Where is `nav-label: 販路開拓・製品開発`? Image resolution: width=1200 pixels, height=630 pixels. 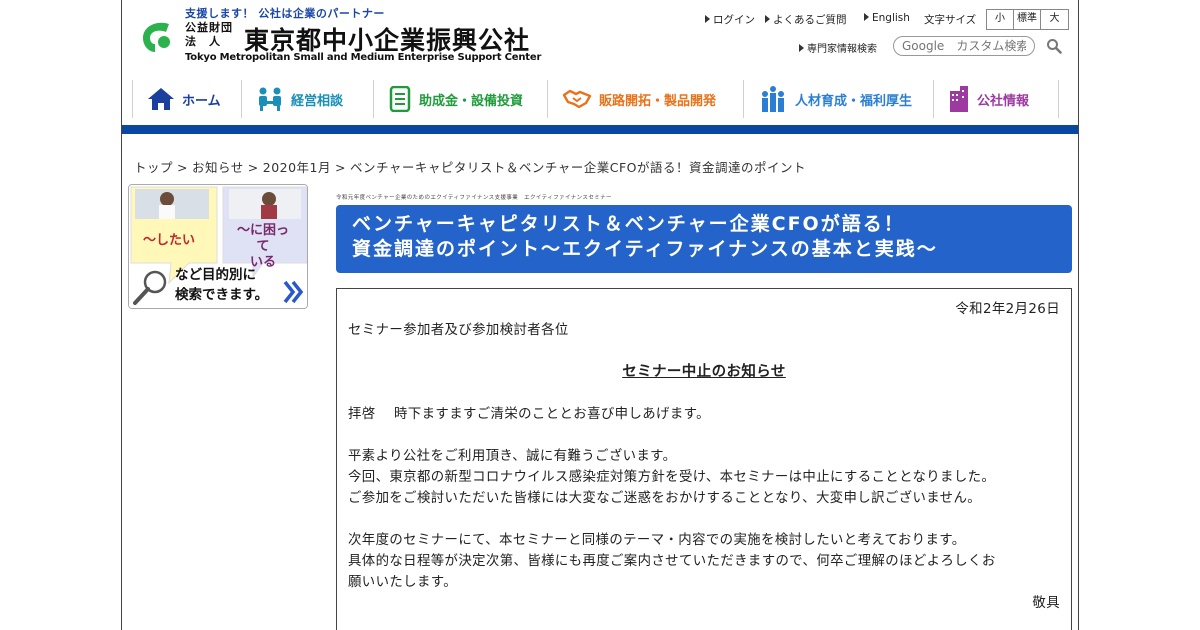
nav-label: 販路開拓・製品開発 is located at coordinates (658, 101).